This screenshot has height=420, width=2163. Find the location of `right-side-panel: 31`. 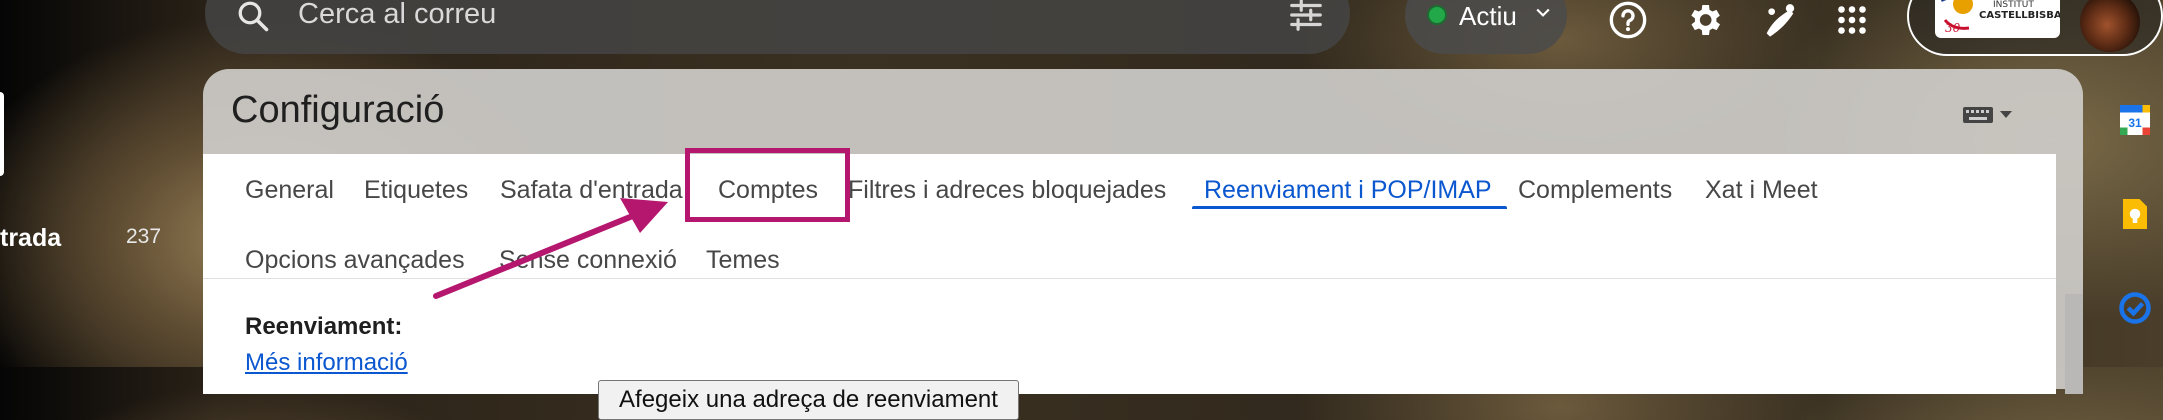

right-side-panel: 31 is located at coordinates (2140, 228).